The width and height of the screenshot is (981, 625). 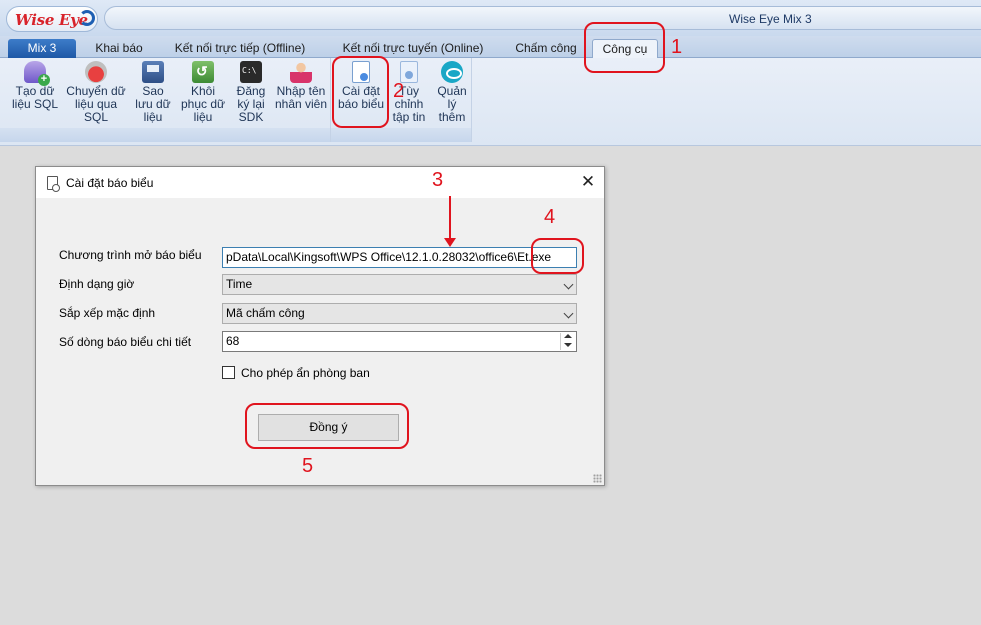 I want to click on ribbon-button-label: Tạo dữ liệu SQL, so click(x=35, y=97).